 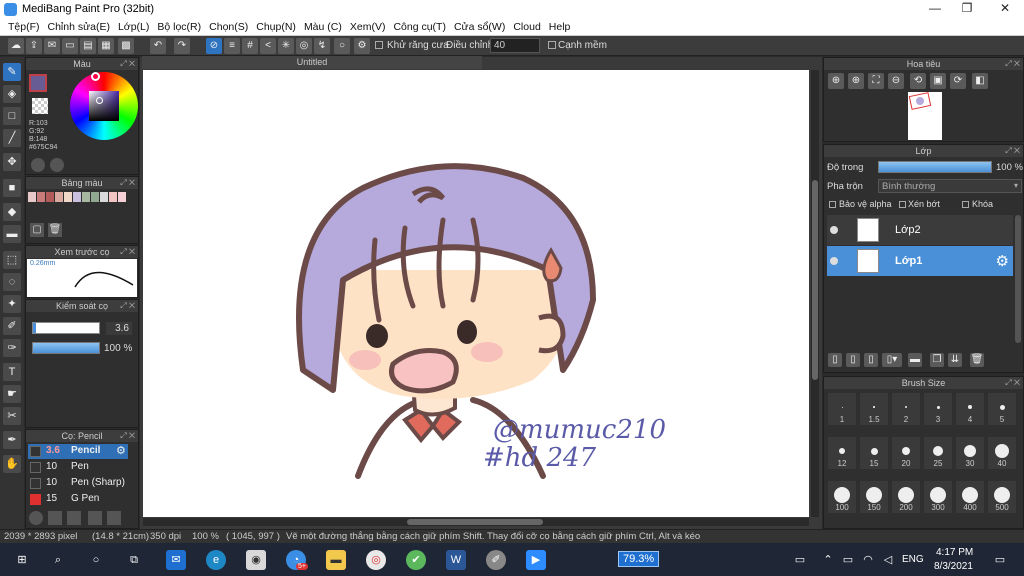 What do you see at coordinates (835, 360) in the screenshot?
I see `new-layer-icon: ▯` at bounding box center [835, 360].